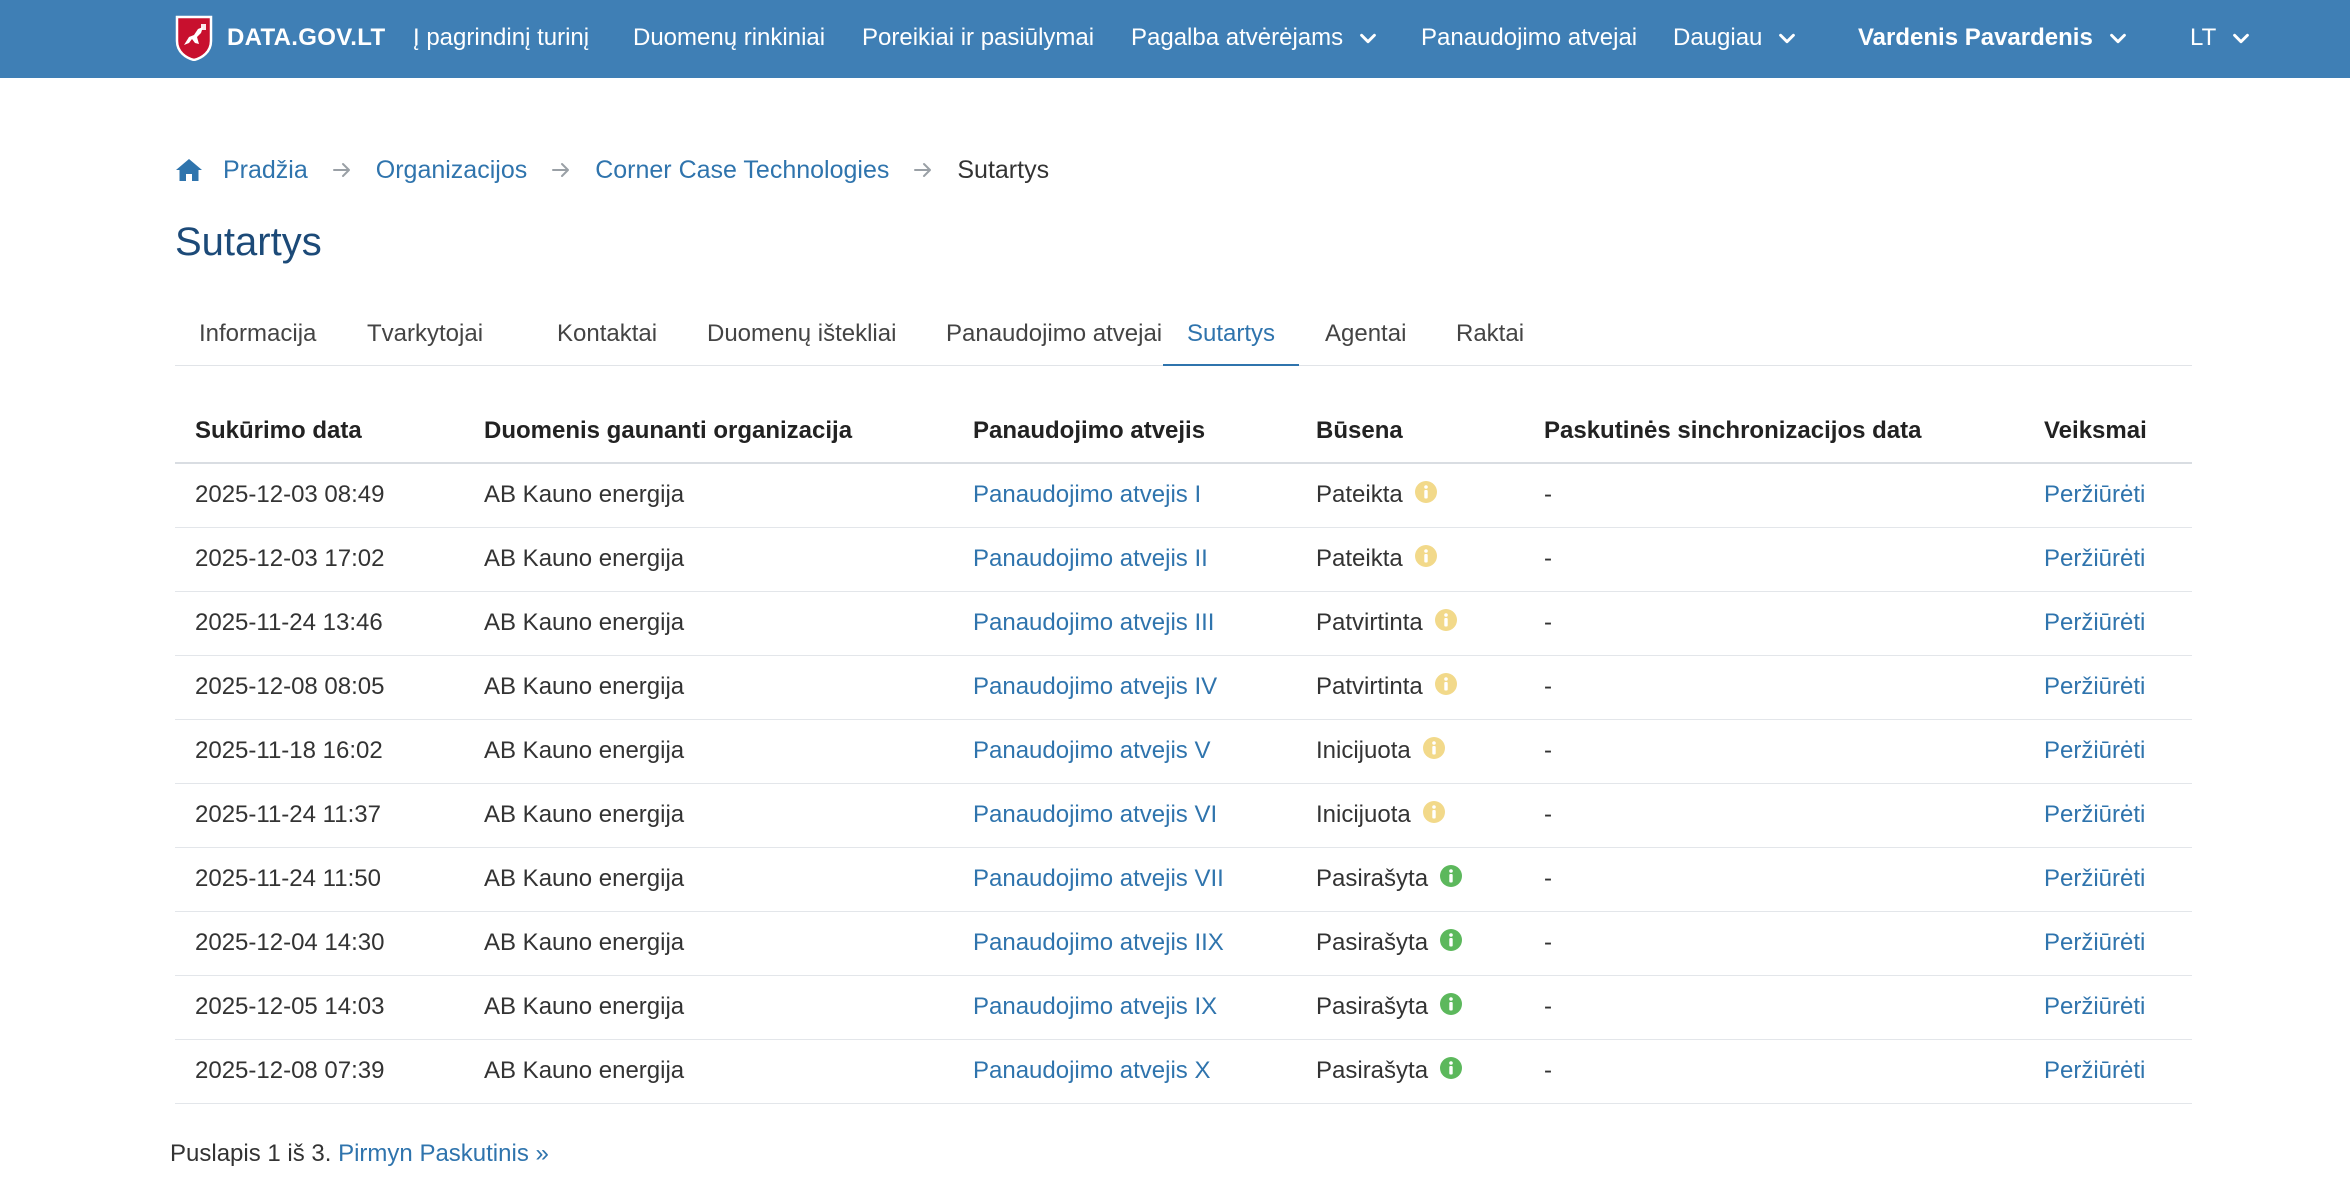  Describe the element at coordinates (319, 879) in the screenshot. I see `cell-created-date: 2025-11-24 11:50` at that location.